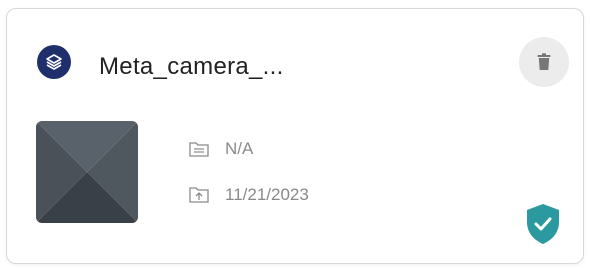 Image resolution: width=590 pixels, height=268 pixels. What do you see at coordinates (199, 195) in the screenshot?
I see `upload-icon` at bounding box center [199, 195].